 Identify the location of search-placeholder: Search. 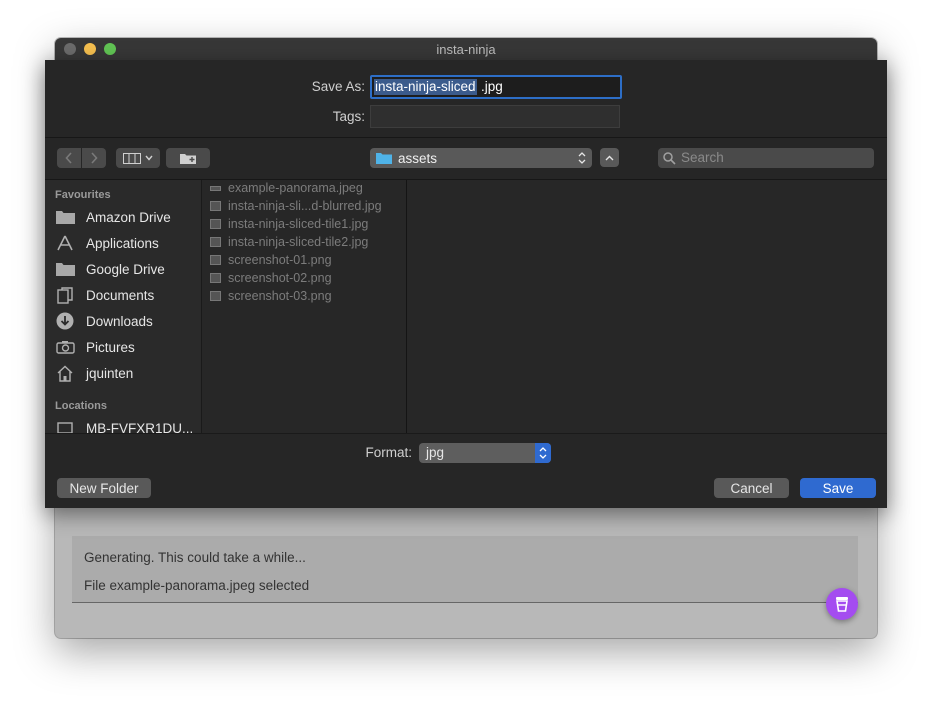
(702, 157).